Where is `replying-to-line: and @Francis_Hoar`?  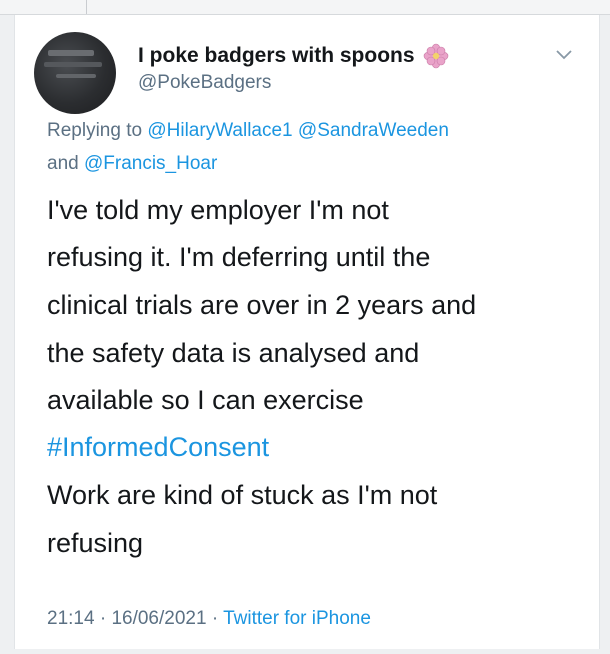
replying-to-line: and @Francis_Hoar is located at coordinates (132, 164).